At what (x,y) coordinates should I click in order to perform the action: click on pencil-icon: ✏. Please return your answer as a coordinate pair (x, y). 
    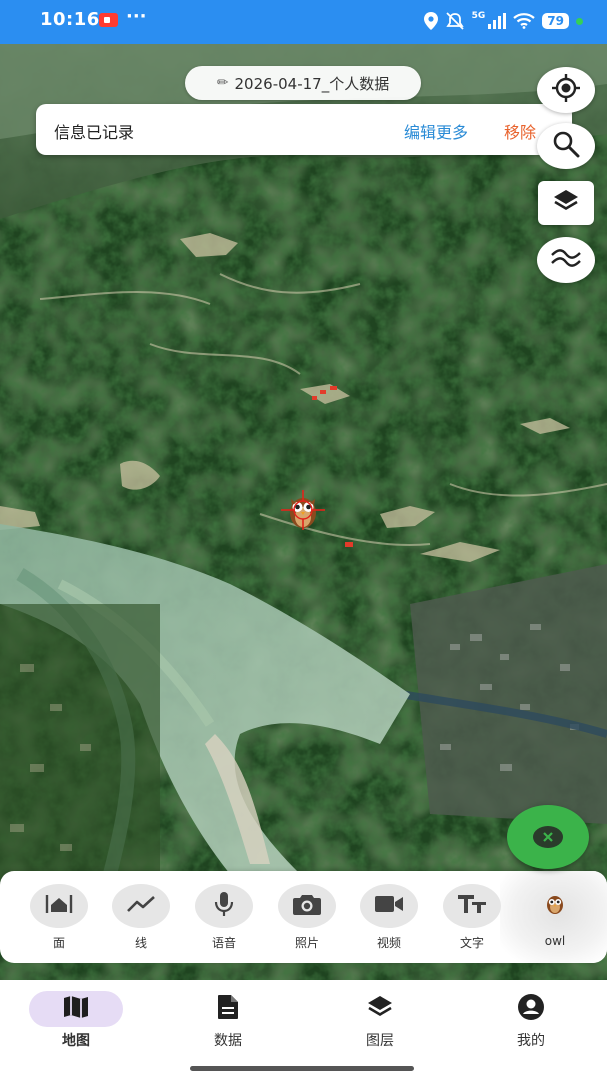
    Looking at the image, I should click on (222, 83).